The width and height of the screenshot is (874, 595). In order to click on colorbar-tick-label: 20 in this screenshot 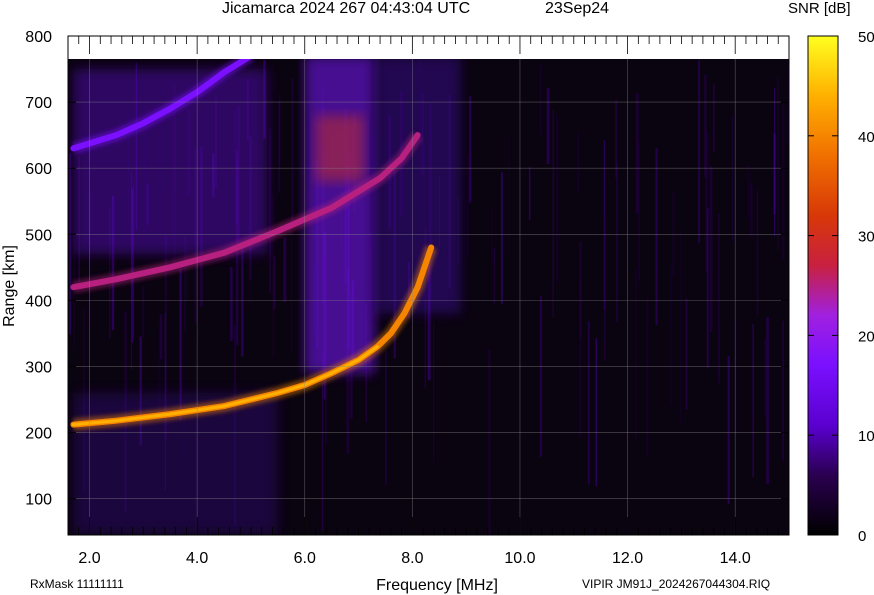, I will do `click(866, 336)`.